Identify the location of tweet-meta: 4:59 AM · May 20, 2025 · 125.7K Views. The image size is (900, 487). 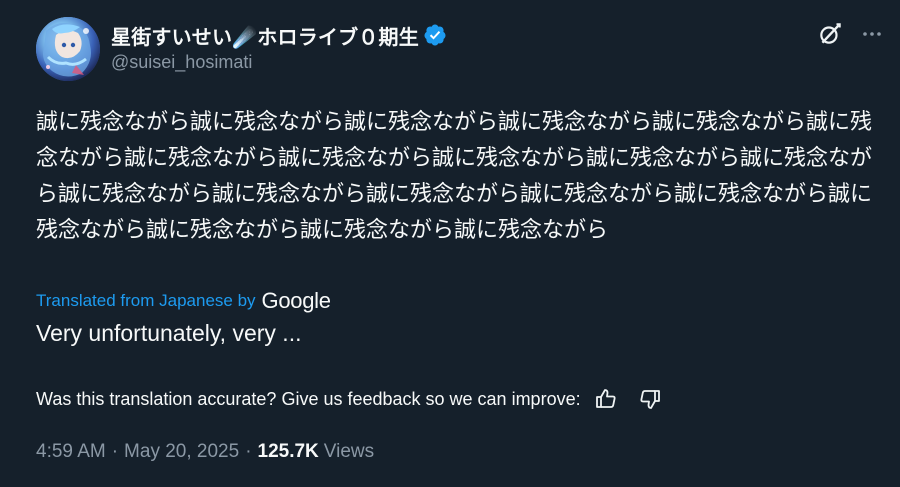
(205, 452).